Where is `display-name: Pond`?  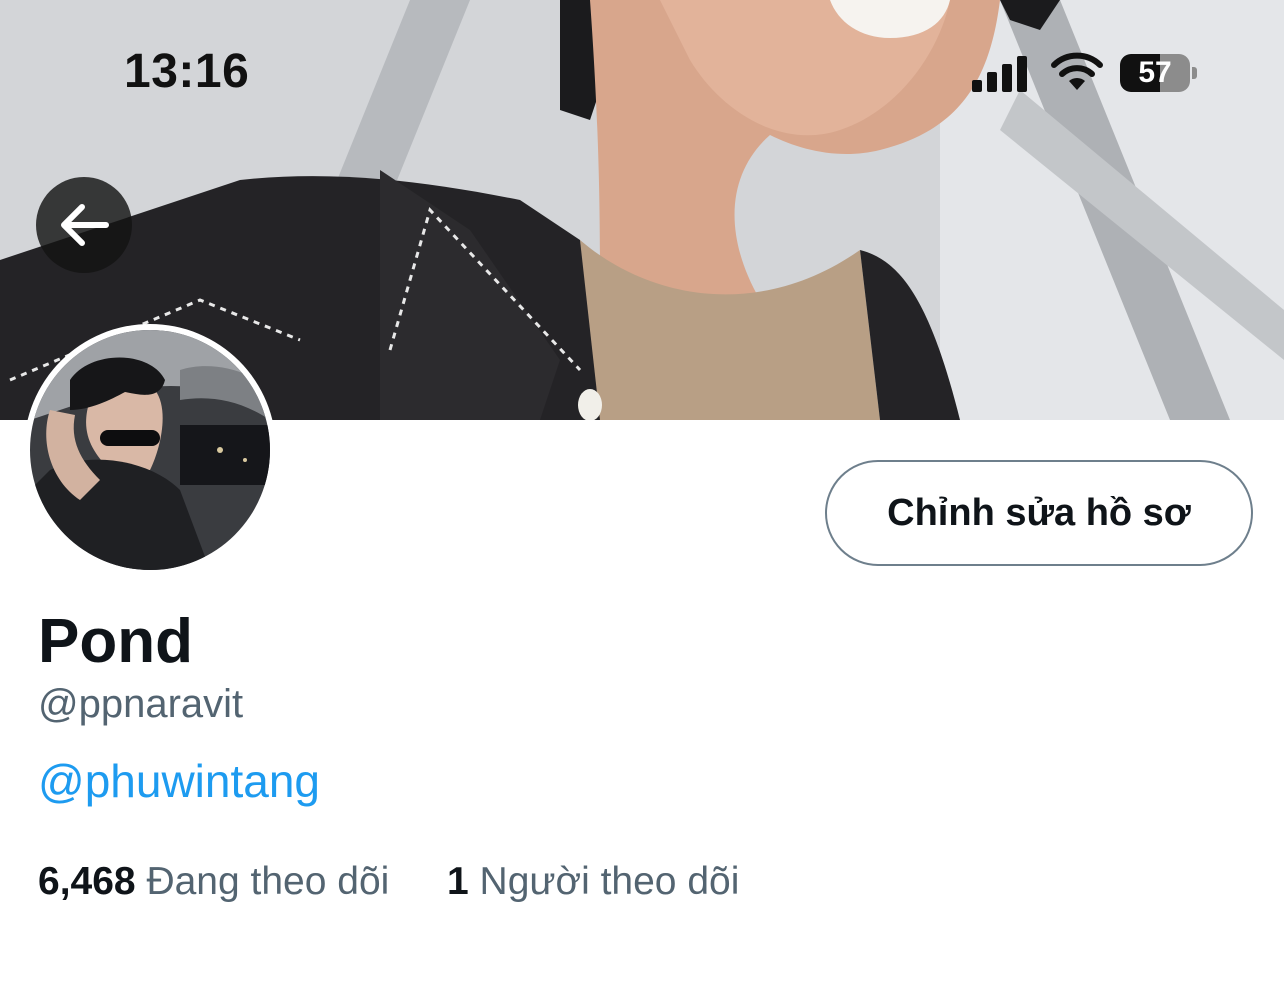 display-name: Pond is located at coordinates (115, 641).